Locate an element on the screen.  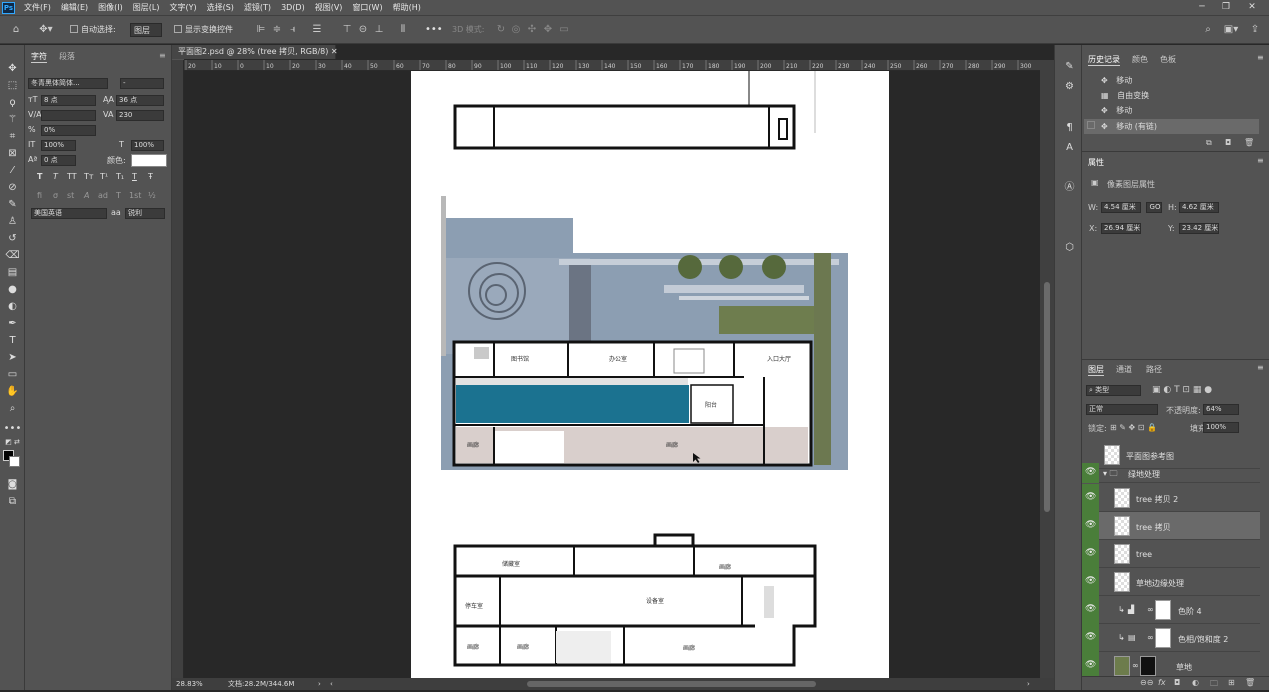
more-options-icon: ••• is located at coordinates (434, 30).